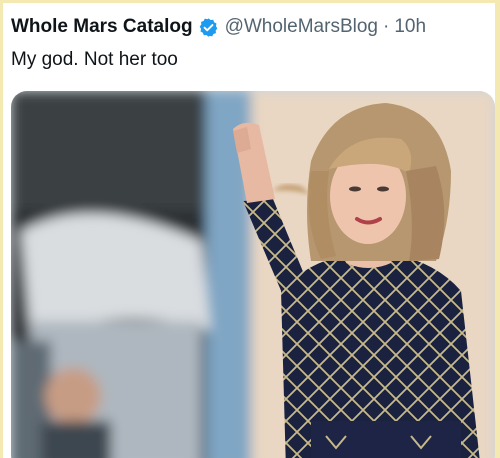 This screenshot has height=458, width=500. What do you see at coordinates (102, 27) in the screenshot?
I see `display-name: Whole Mars Catalog` at bounding box center [102, 27].